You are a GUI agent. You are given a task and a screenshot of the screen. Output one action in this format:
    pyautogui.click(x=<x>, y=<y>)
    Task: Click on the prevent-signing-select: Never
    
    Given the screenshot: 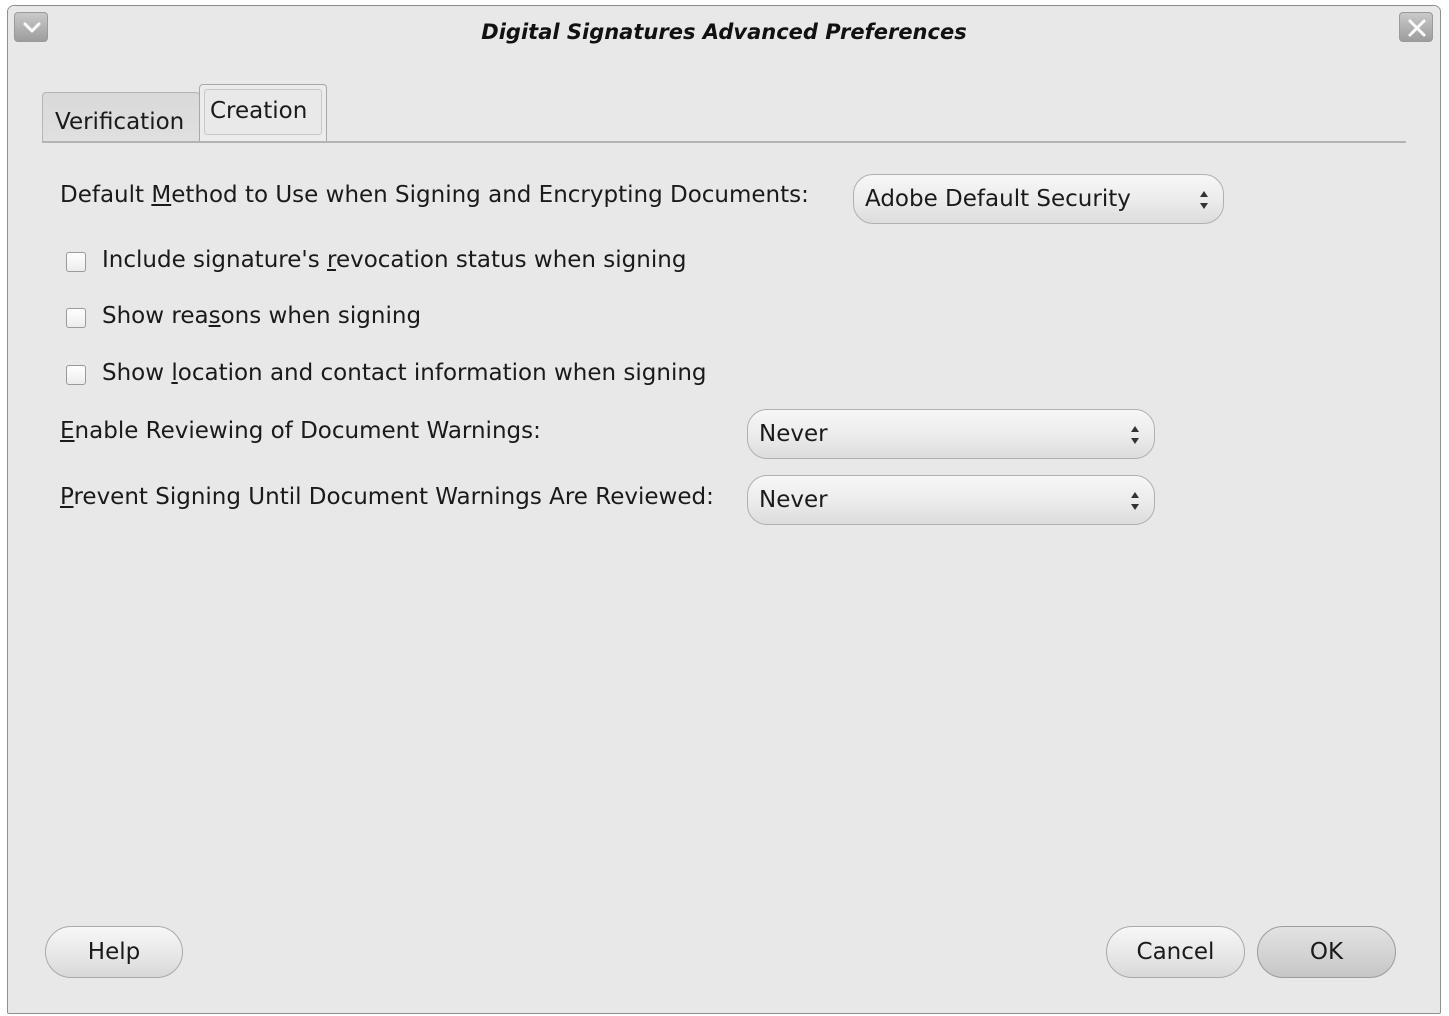 What is the action you would take?
    pyautogui.click(x=951, y=500)
    